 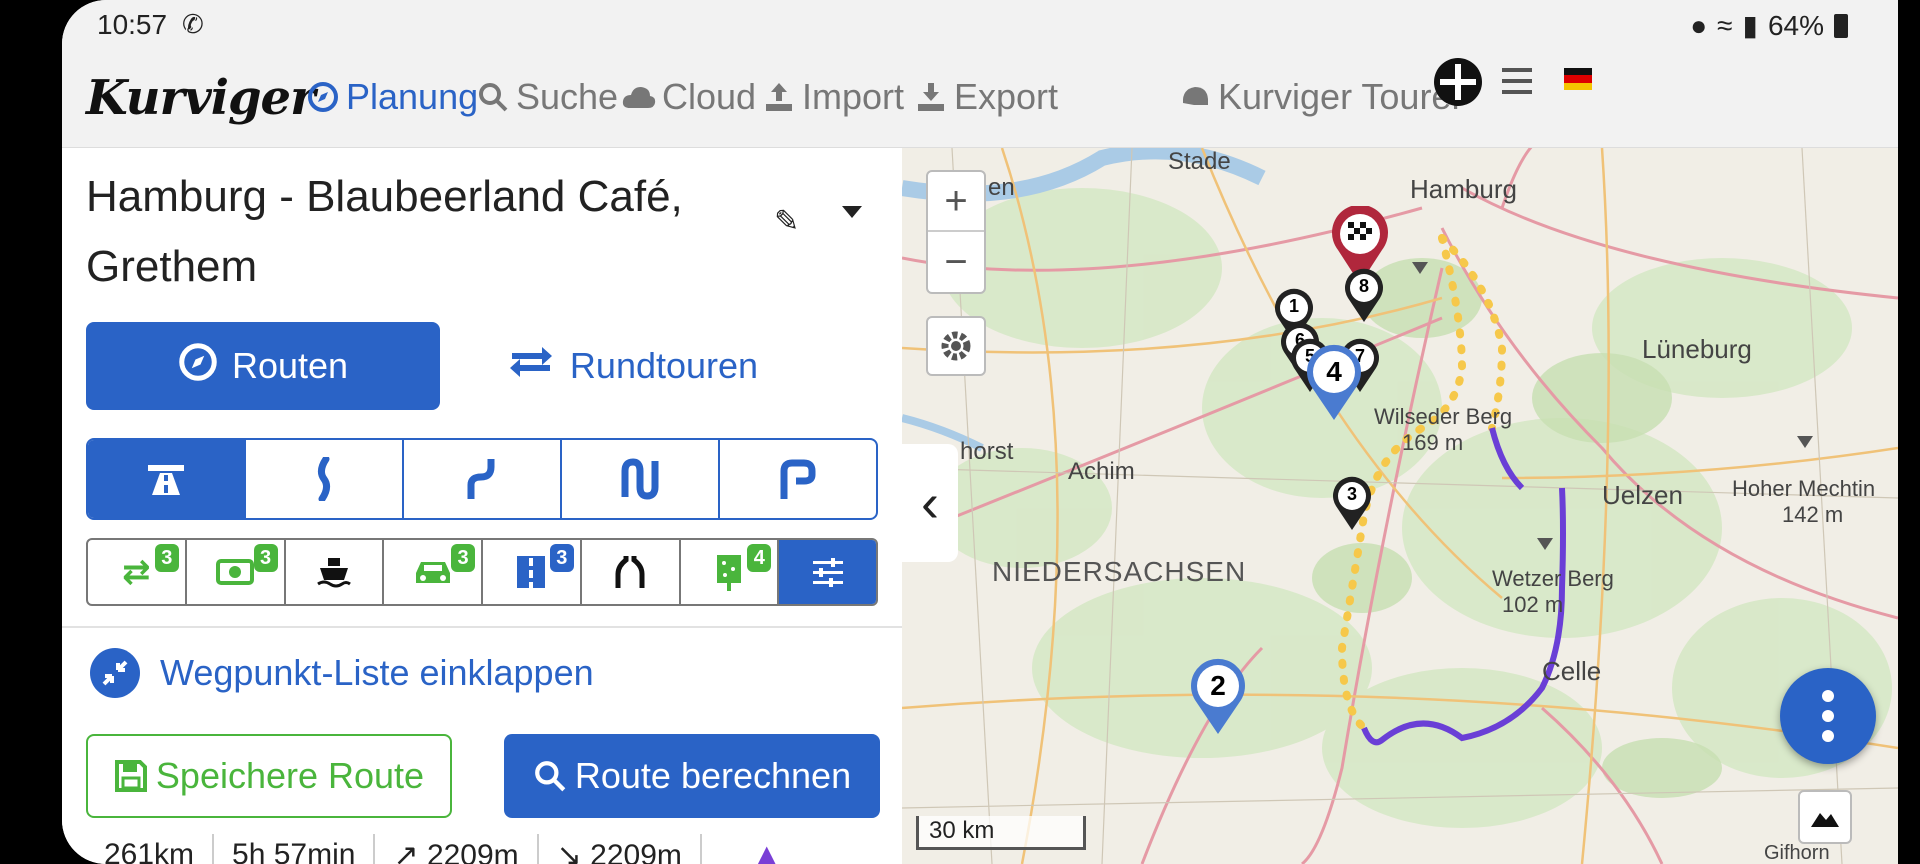 I want to click on map-label-gifhorn: Gifhorn, so click(x=1797, y=853).